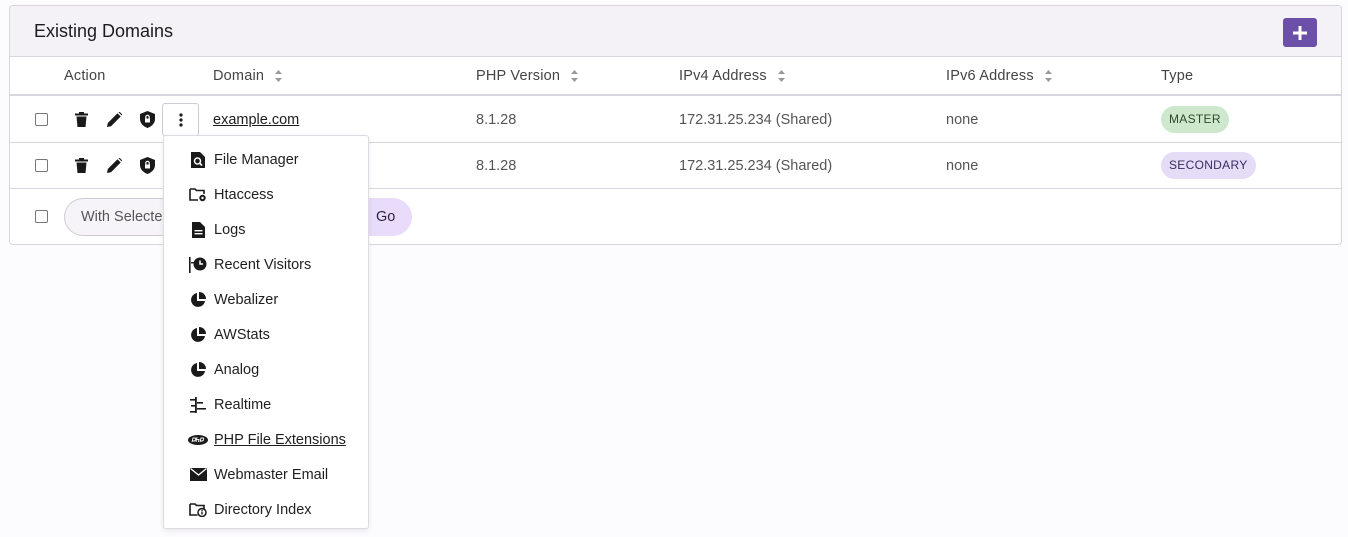 This screenshot has height=537, width=1348. I want to click on header-domain: Domain, so click(248, 76).